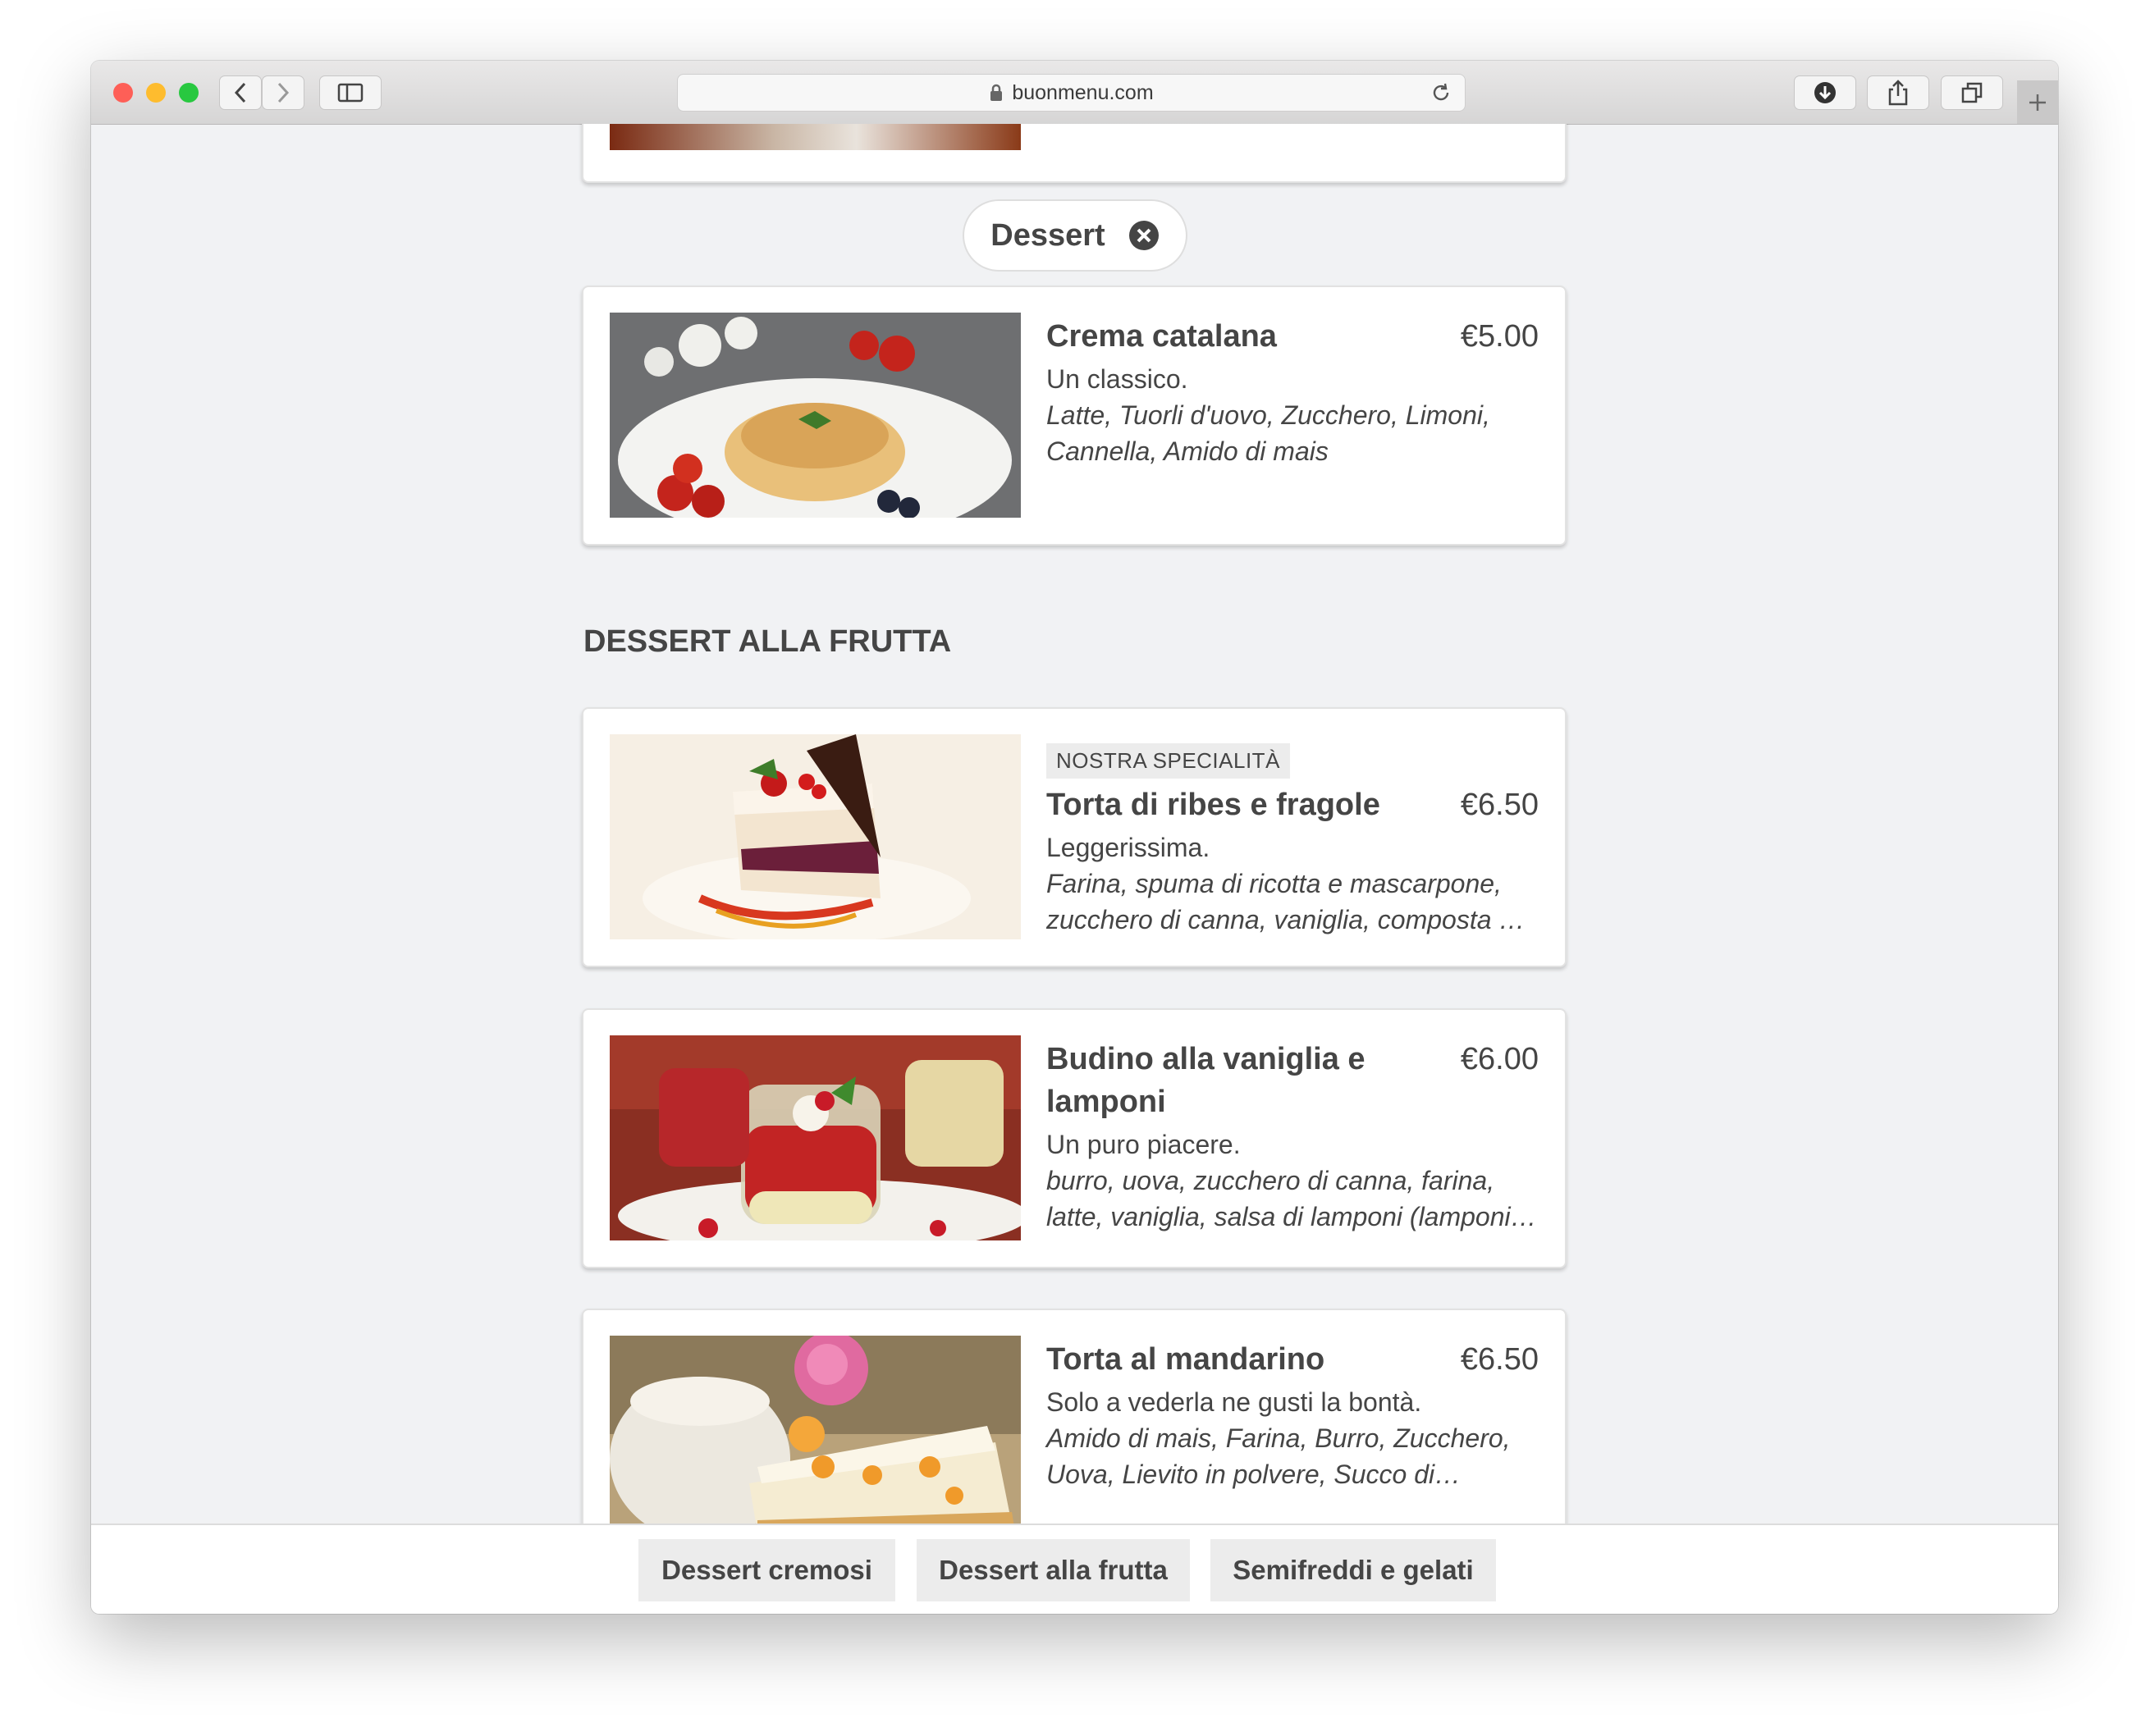 Image resolution: width=2150 pixels, height=1736 pixels. What do you see at coordinates (996, 92) in the screenshot?
I see `lock-icon` at bounding box center [996, 92].